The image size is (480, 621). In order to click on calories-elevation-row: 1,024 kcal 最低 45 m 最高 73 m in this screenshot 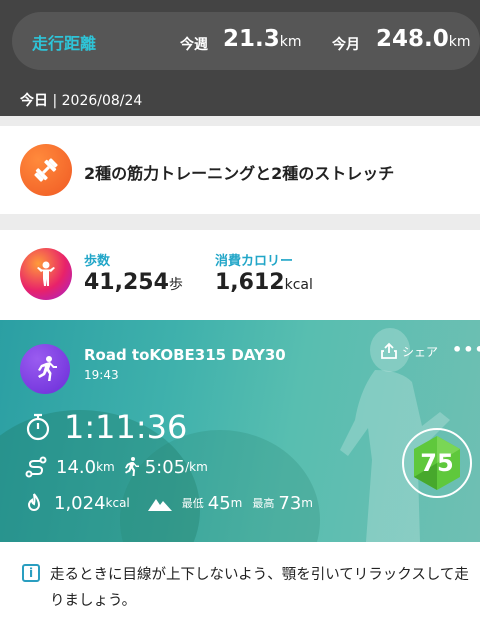, I will do `click(168, 503)`.